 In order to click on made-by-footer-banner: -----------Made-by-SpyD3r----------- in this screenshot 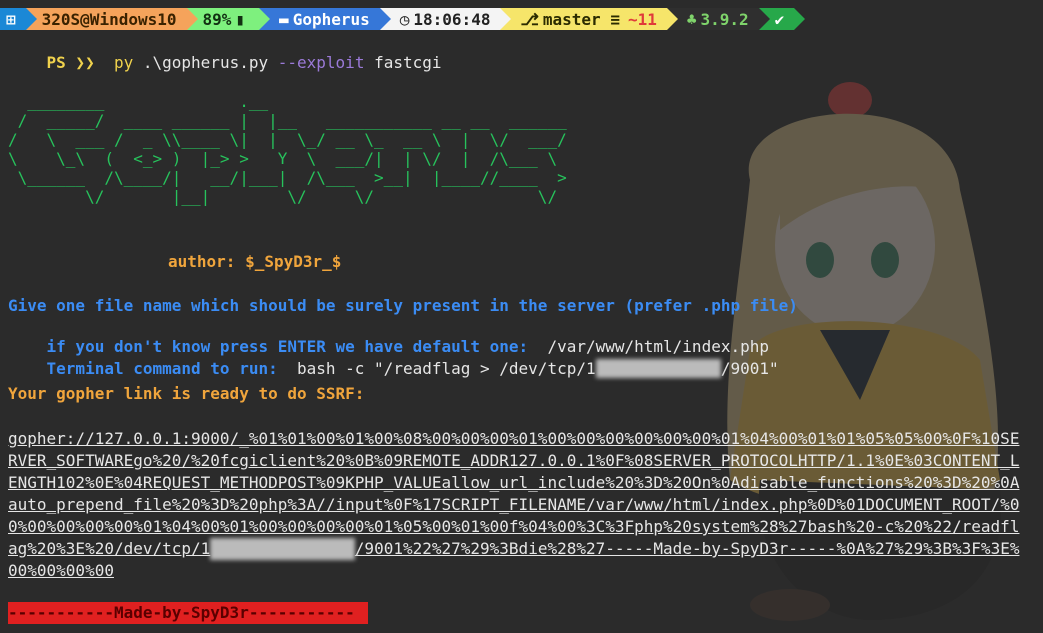, I will do `click(188, 613)`.